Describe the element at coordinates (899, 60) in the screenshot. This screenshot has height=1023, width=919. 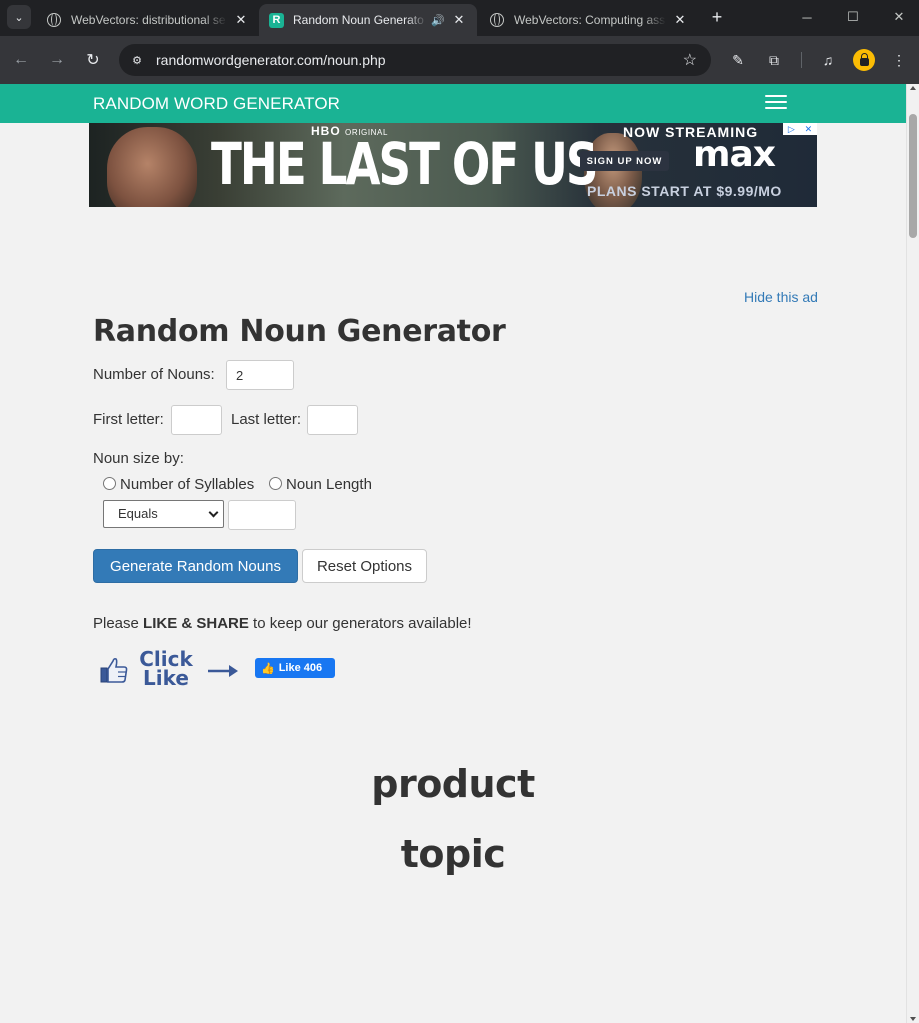
I see `menu-kebab-icon: ⋮` at that location.